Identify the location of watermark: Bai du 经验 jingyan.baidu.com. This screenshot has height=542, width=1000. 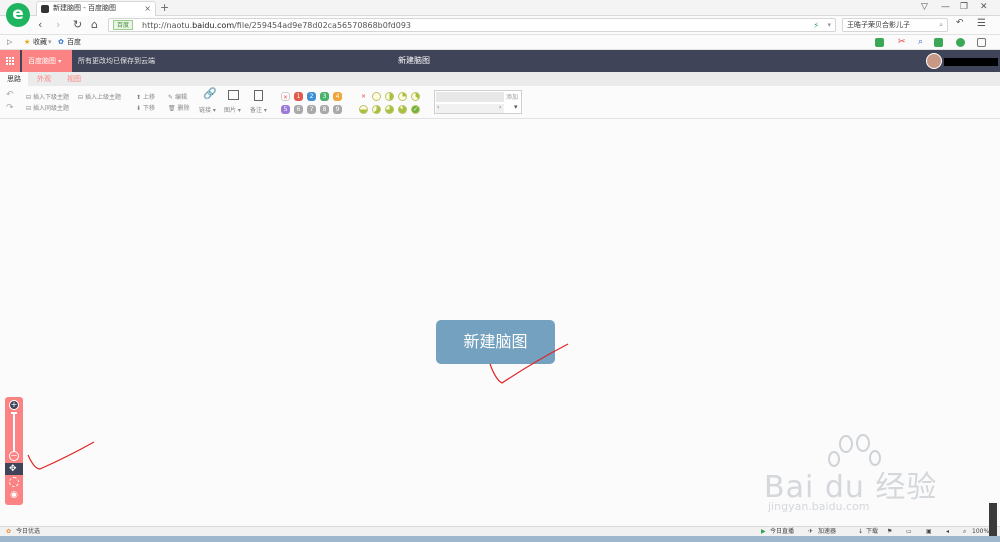
(850, 474).